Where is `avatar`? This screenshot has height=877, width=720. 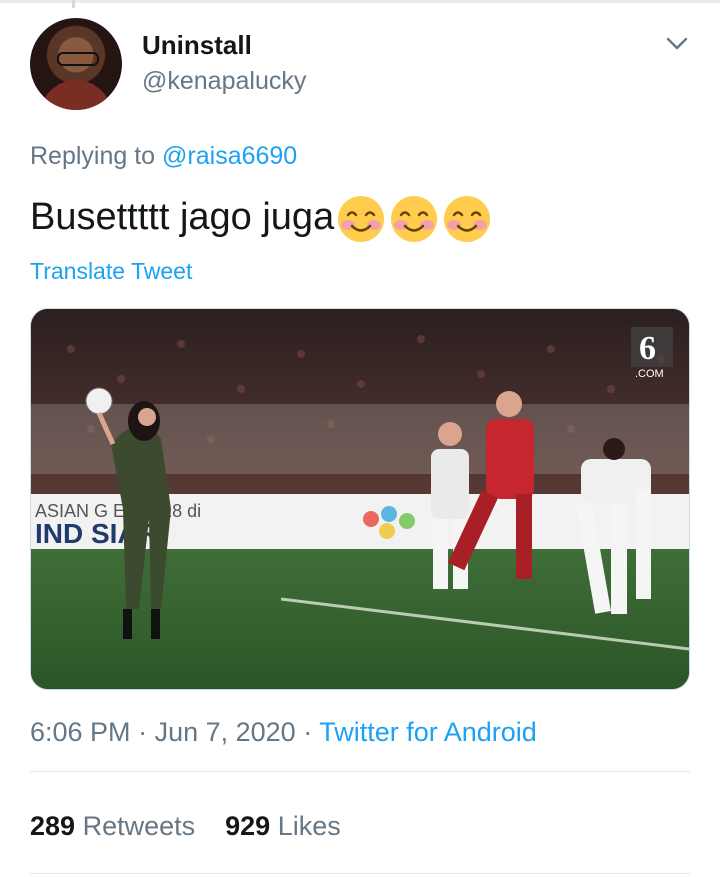 avatar is located at coordinates (76, 64).